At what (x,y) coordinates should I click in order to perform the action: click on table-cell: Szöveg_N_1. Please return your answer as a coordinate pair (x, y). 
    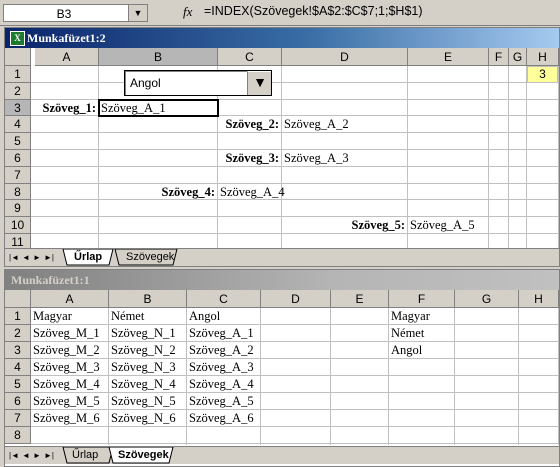
    Looking at the image, I should click on (143, 333).